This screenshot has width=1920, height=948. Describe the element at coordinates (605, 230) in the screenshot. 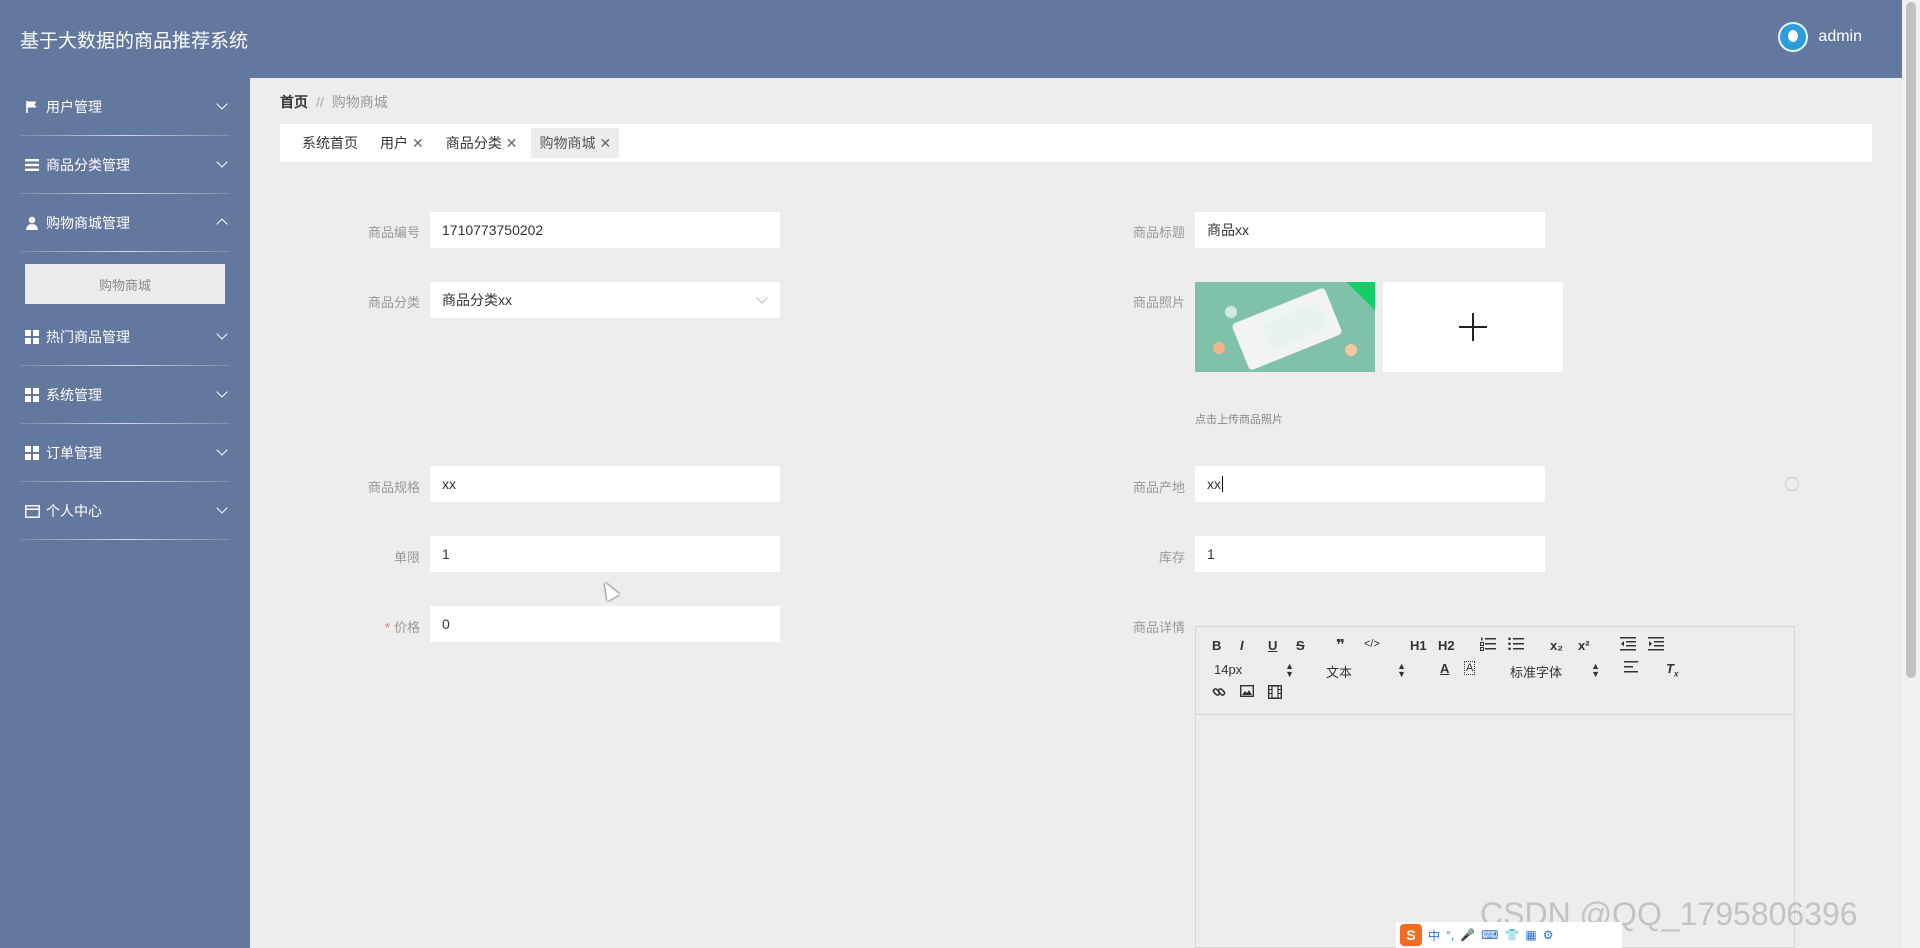

I see `goods-no-input: 1710773750202` at that location.